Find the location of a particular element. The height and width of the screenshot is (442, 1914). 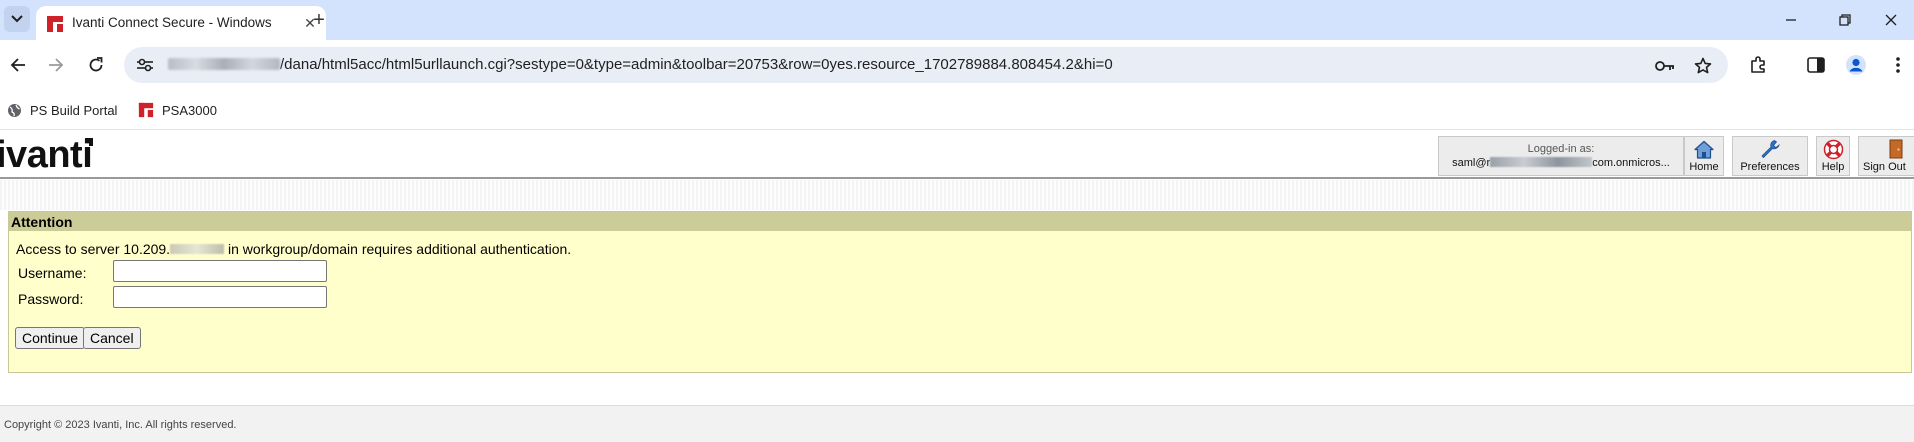

bookmark-label: PS Build Portal is located at coordinates (74, 110).